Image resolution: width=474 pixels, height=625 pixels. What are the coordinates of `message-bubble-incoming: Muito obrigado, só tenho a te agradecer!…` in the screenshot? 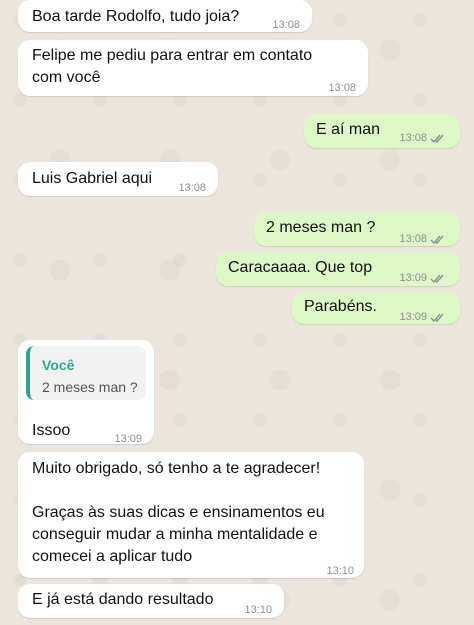 It's located at (191, 515).